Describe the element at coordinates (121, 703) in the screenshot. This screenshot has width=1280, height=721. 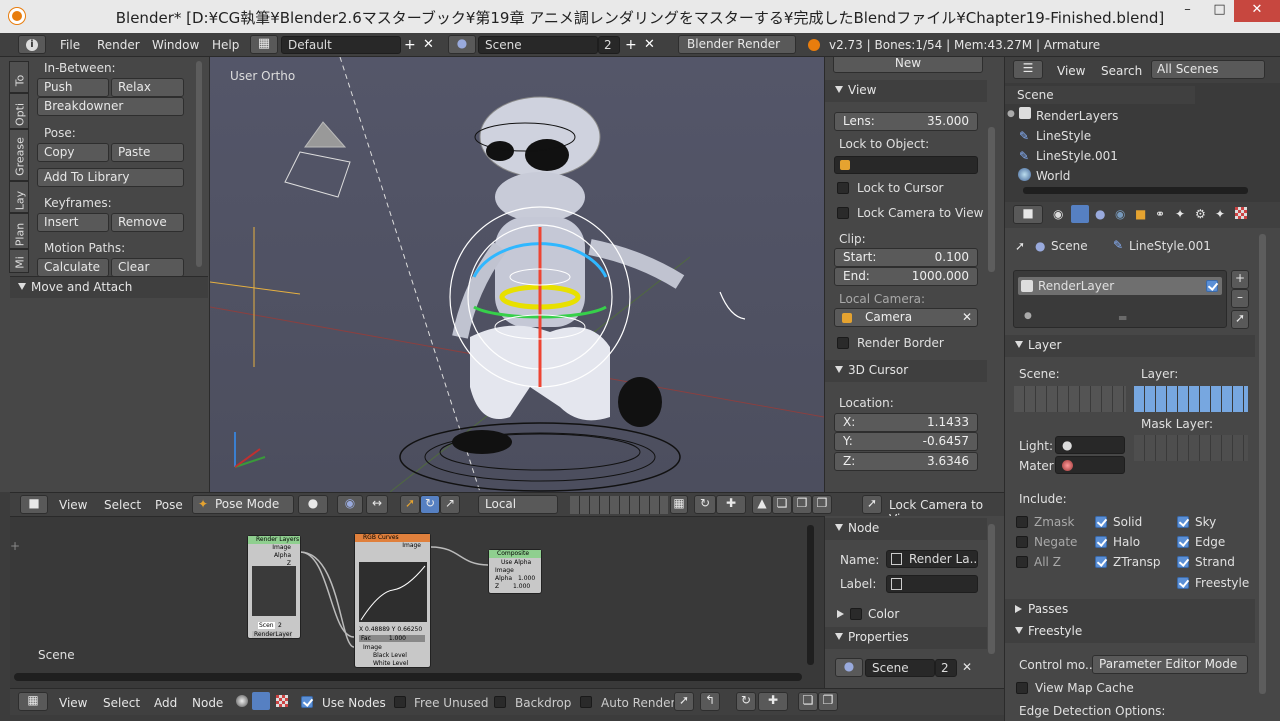
I see `node-menu-select: Select` at that location.